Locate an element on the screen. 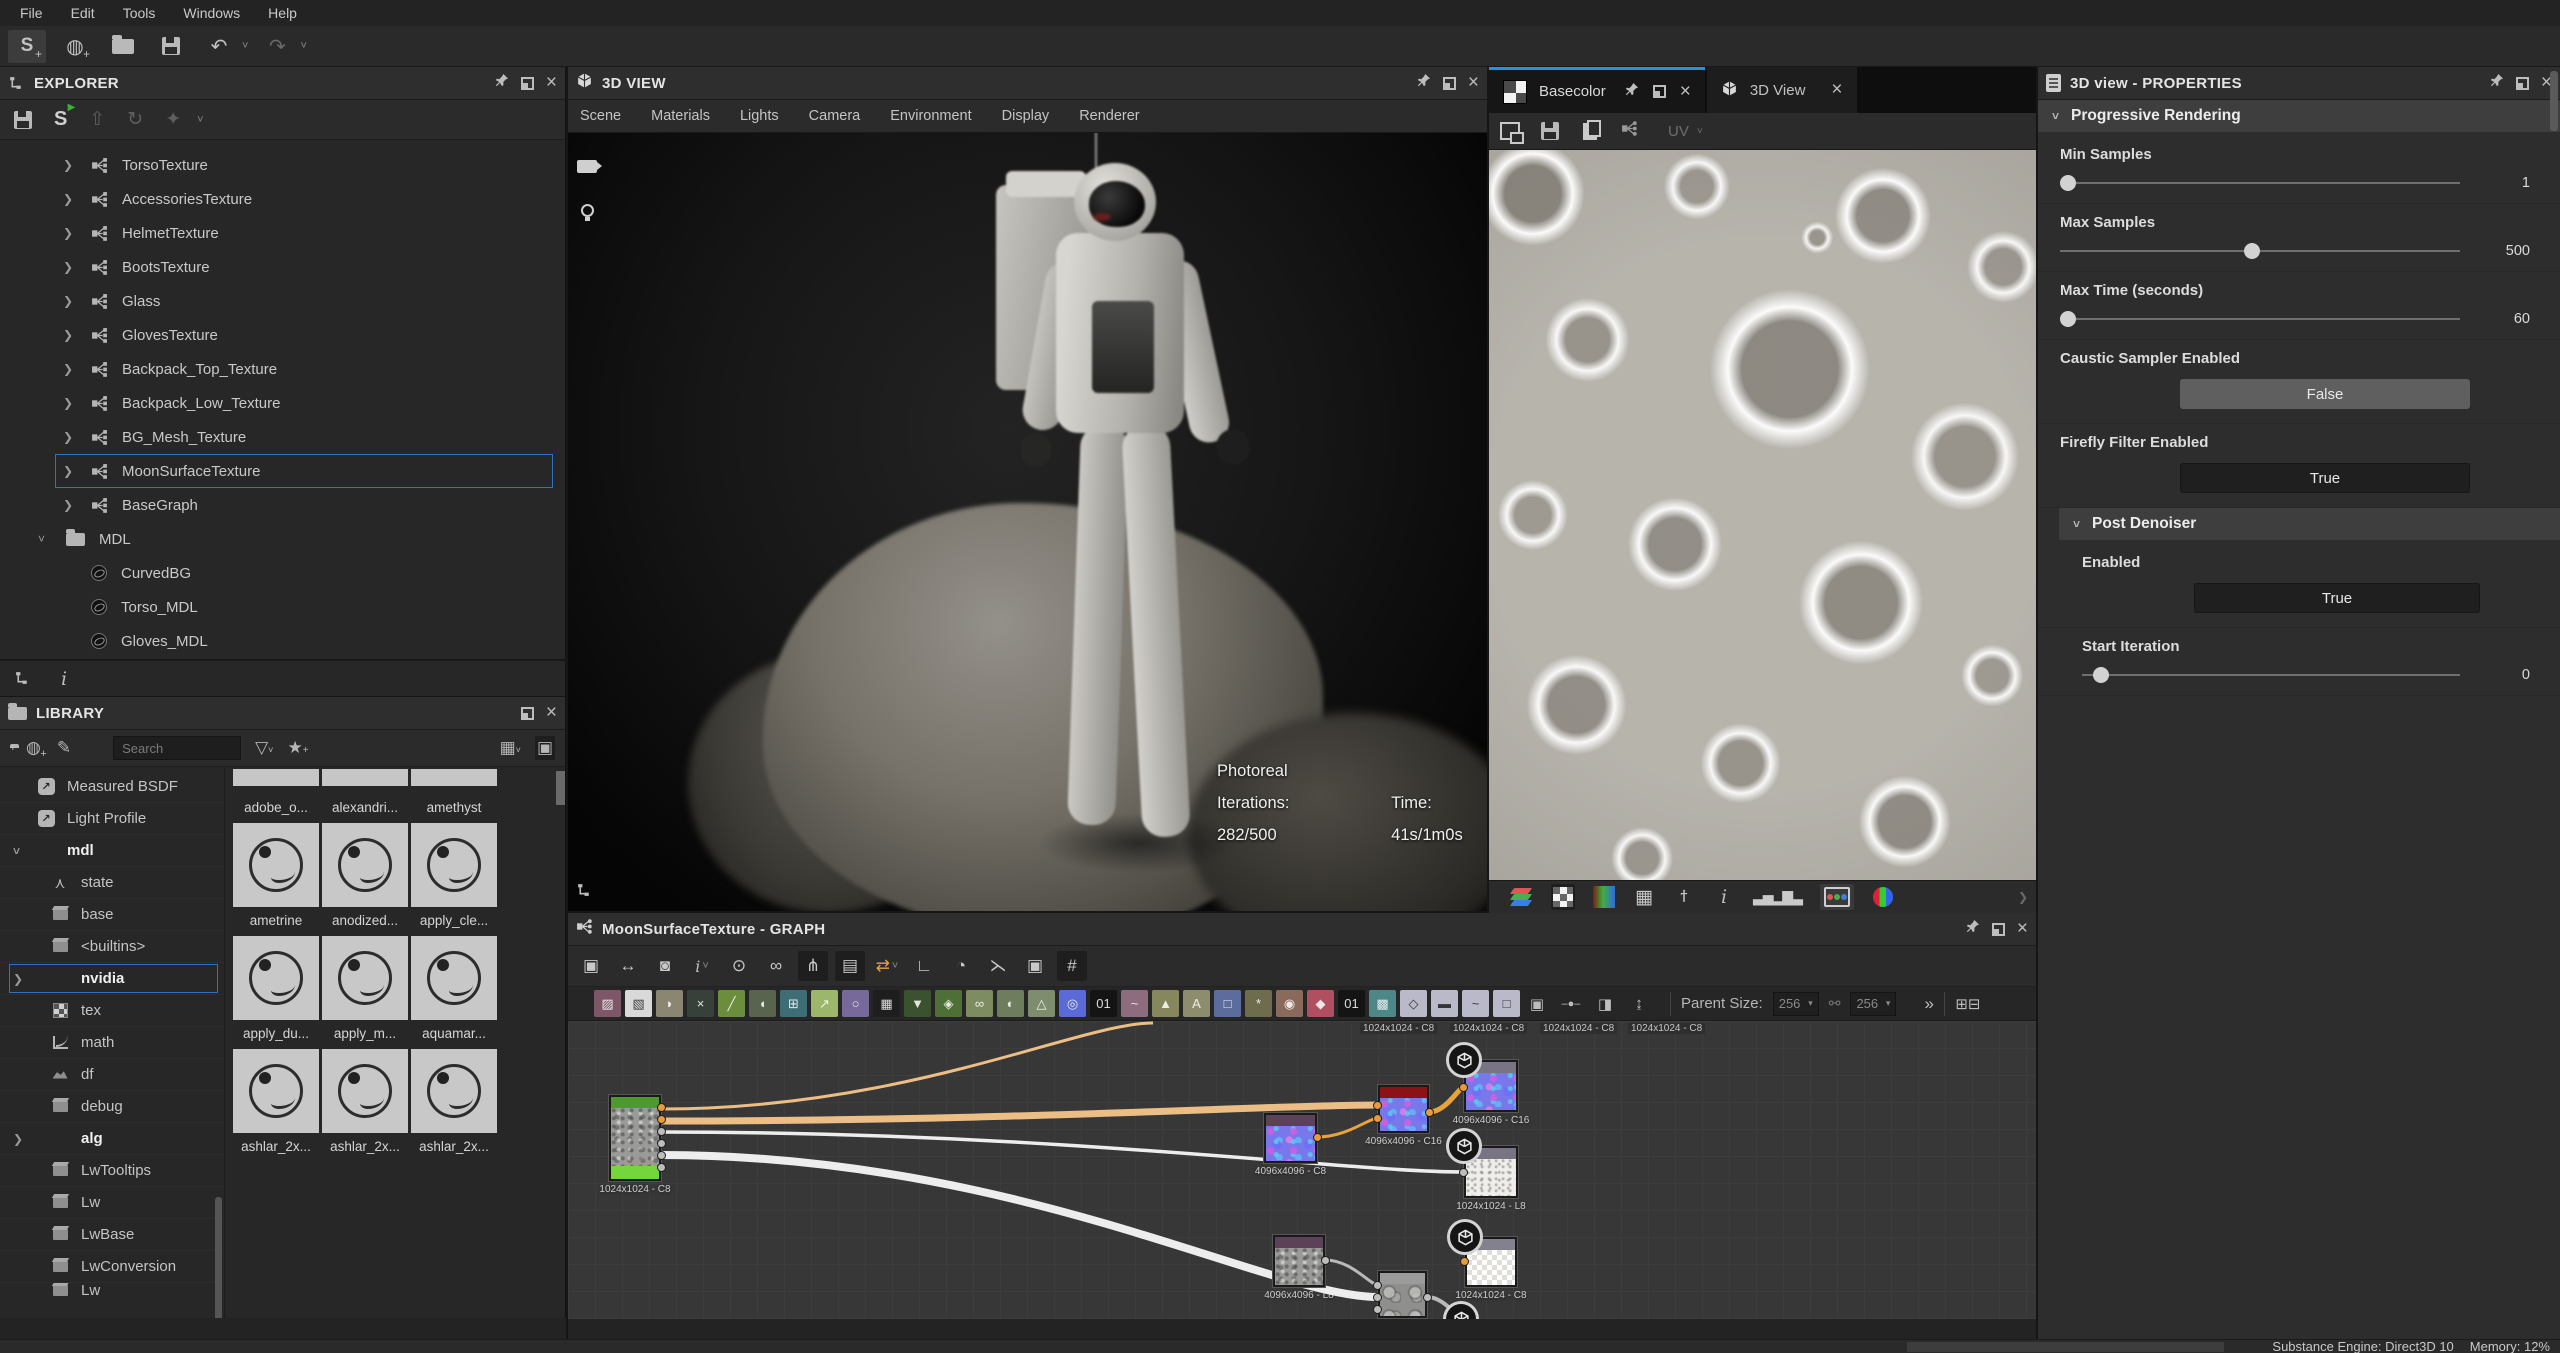 The width and height of the screenshot is (2560, 1353). denoiser-enabled-toggle: True is located at coordinates (2337, 598).